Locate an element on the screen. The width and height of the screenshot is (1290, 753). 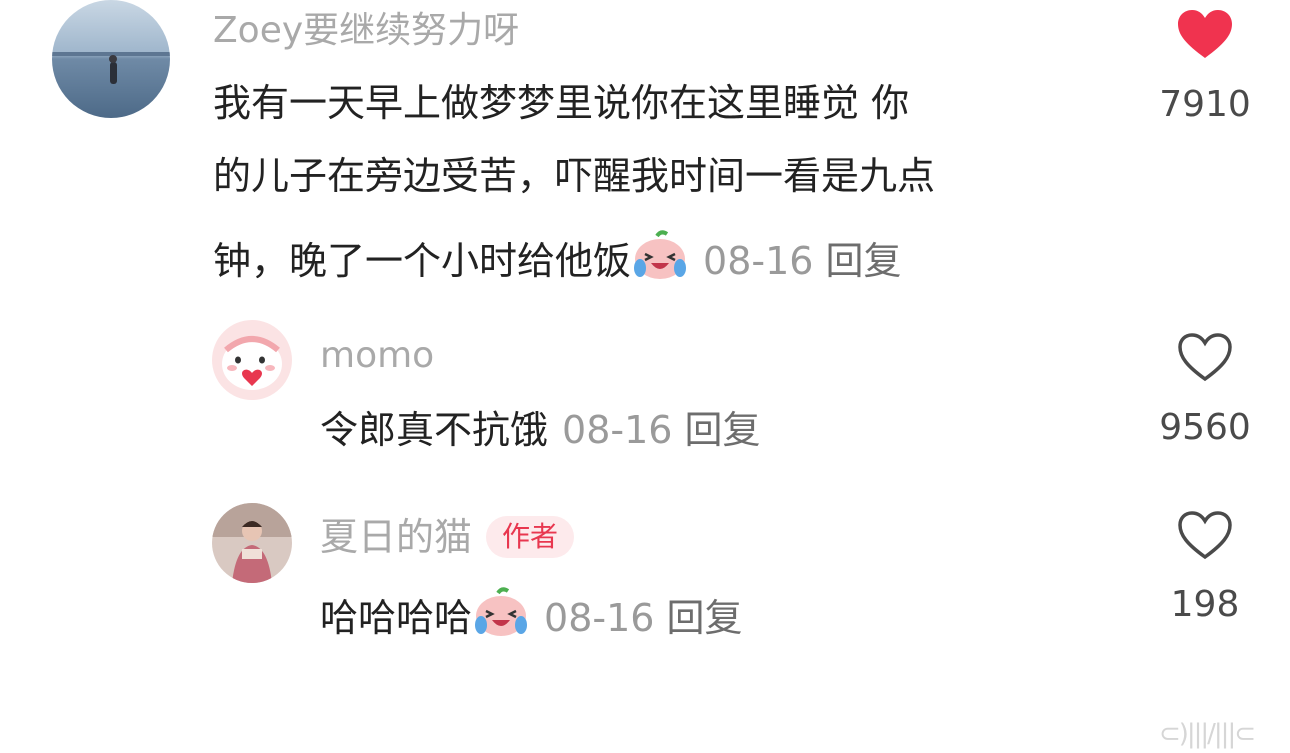
comment-text-line: 钟，晚了一个小时给他饭 08-16 回复 is located at coordinates (663, 258).